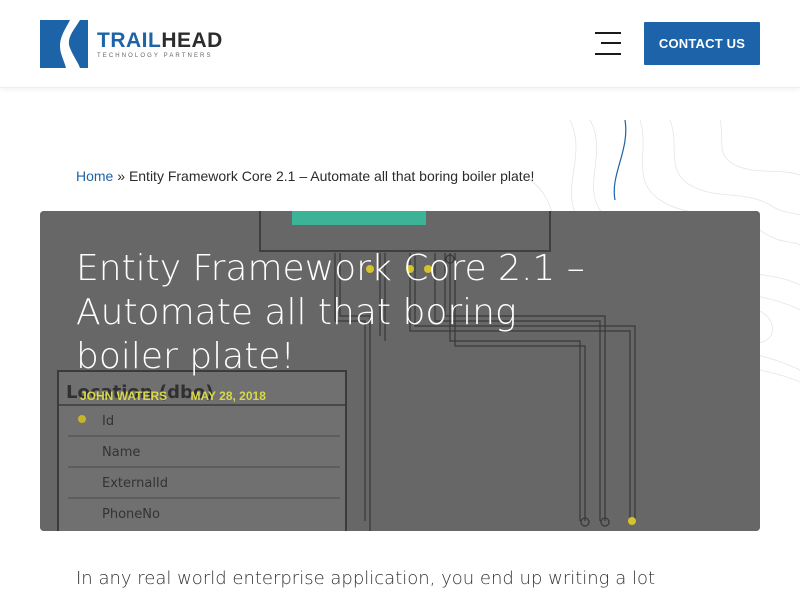  I want to click on trailhead-logo: TRAILHEAD TECHNOLOGY PARTNERS, so click(131, 44).